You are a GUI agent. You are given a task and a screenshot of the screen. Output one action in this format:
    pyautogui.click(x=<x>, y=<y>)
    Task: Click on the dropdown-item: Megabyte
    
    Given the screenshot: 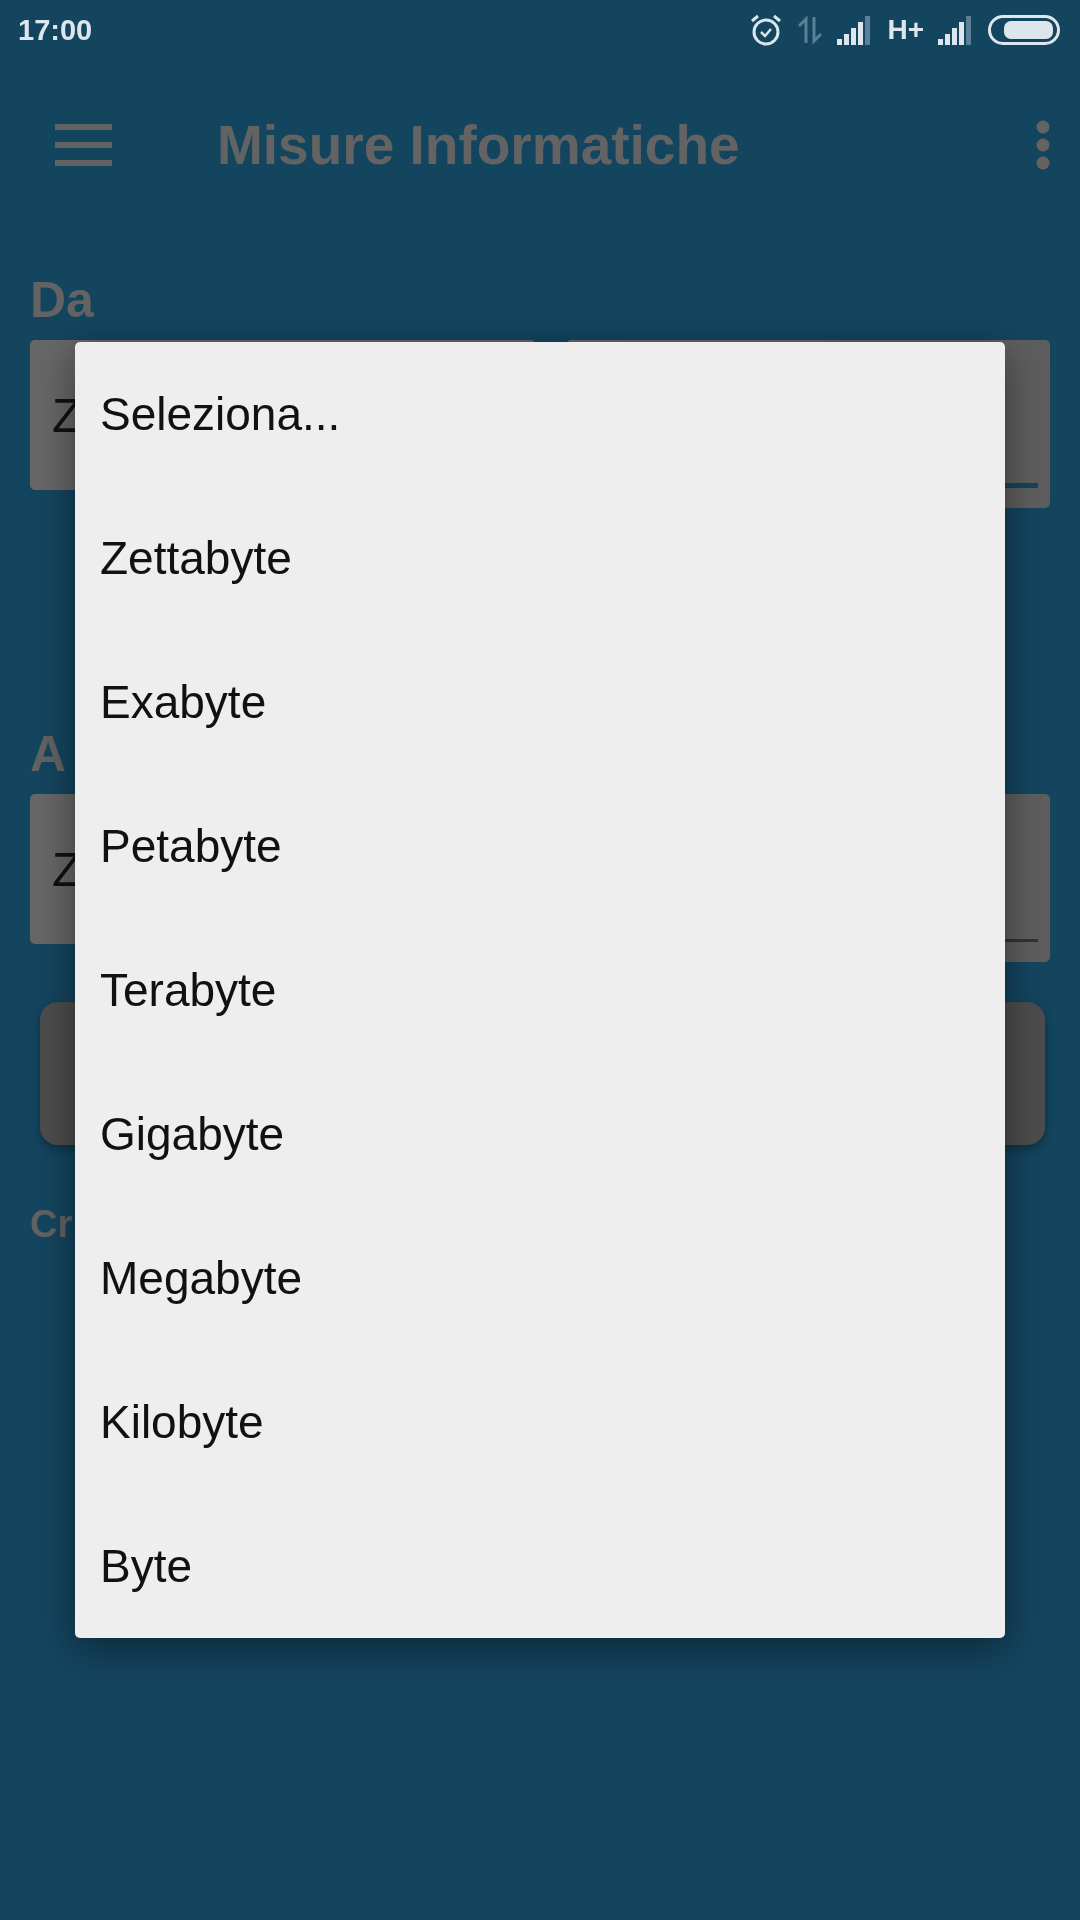 What is the action you would take?
    pyautogui.click(x=540, y=1278)
    